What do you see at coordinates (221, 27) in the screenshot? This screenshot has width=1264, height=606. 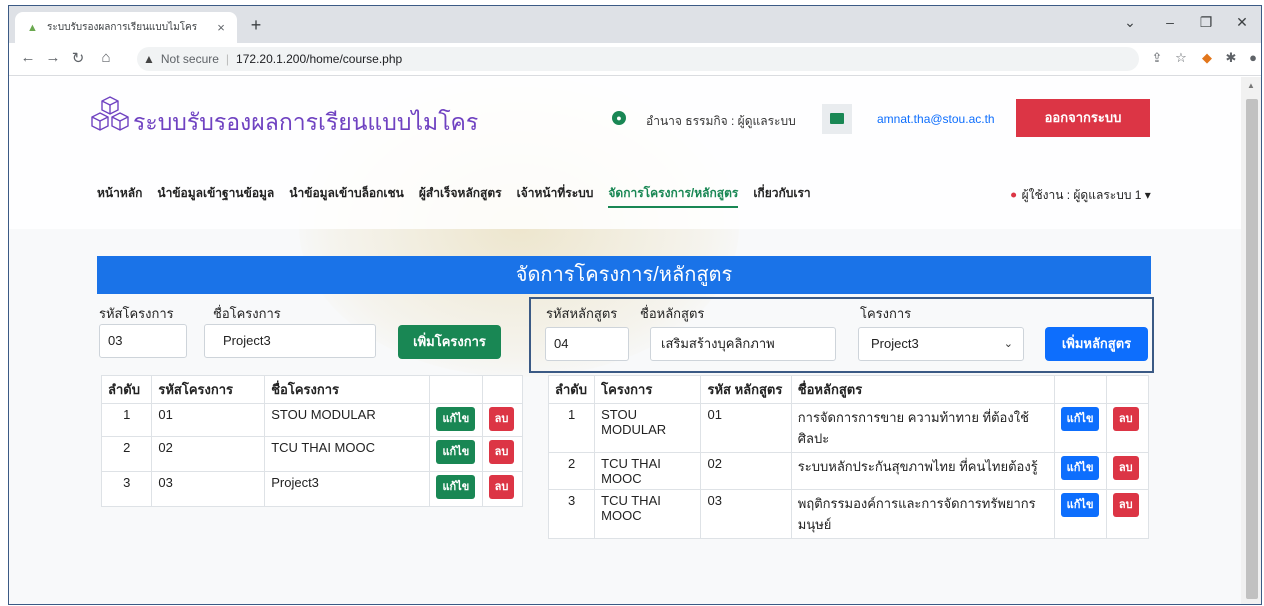 I see `tab-close-icon: ×` at bounding box center [221, 27].